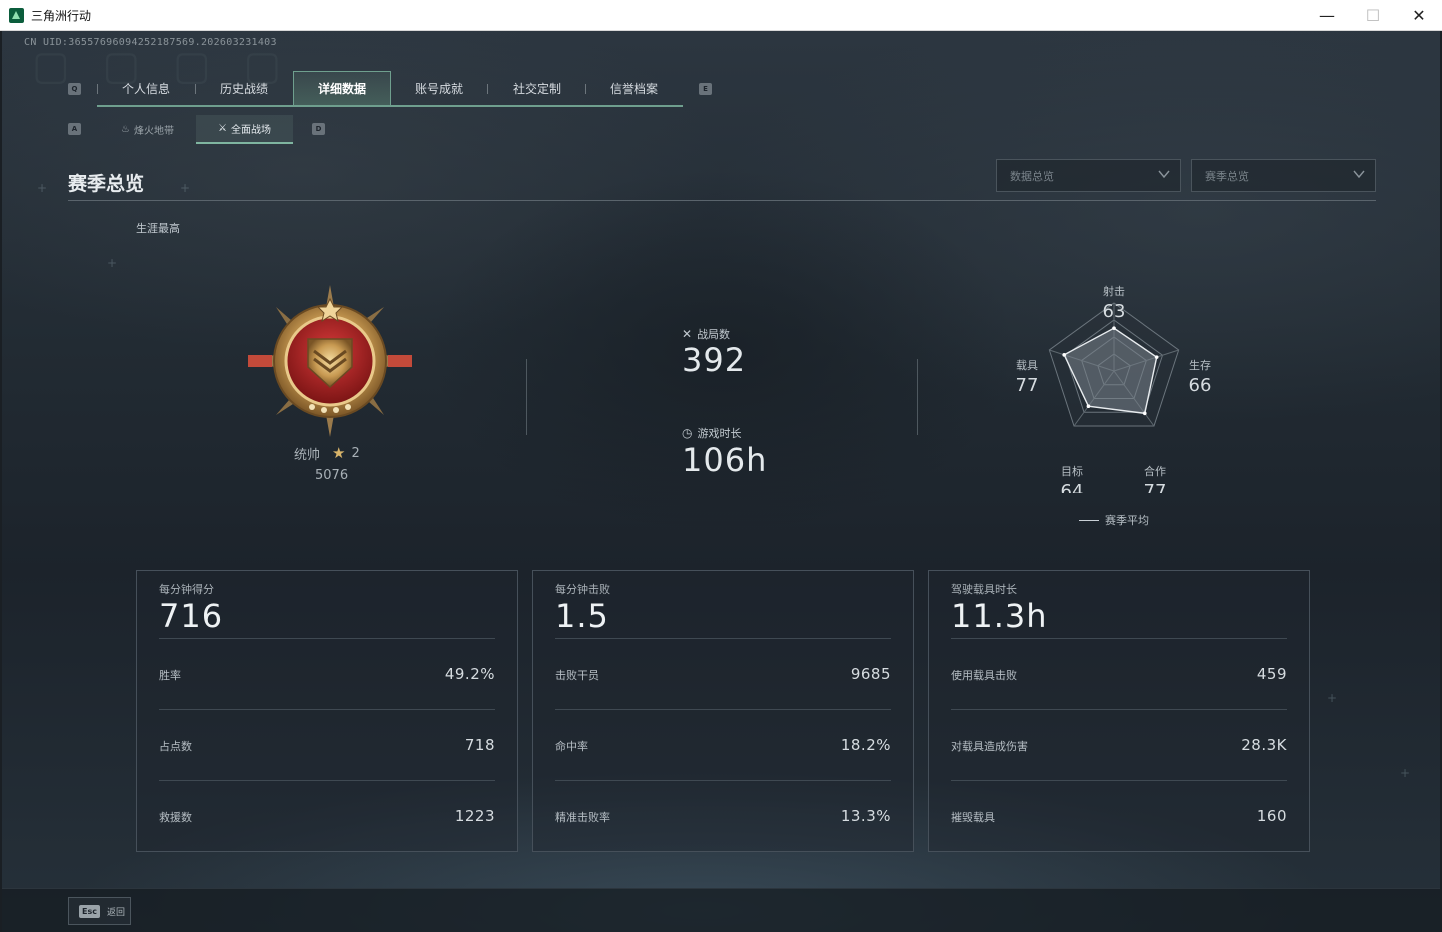  I want to click on tab-detailed-data: 详细数据, so click(342, 88).